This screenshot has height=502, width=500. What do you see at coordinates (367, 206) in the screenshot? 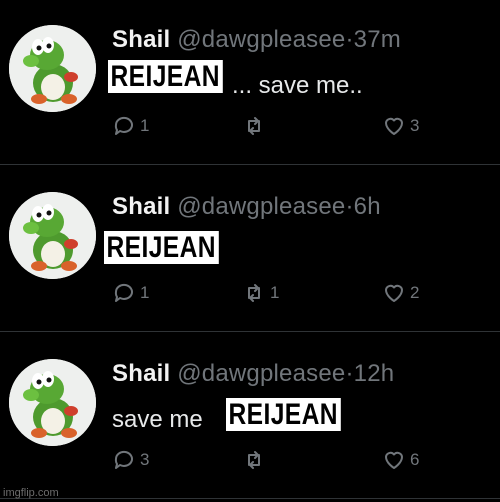
I see `timestamp: 6h` at bounding box center [367, 206].